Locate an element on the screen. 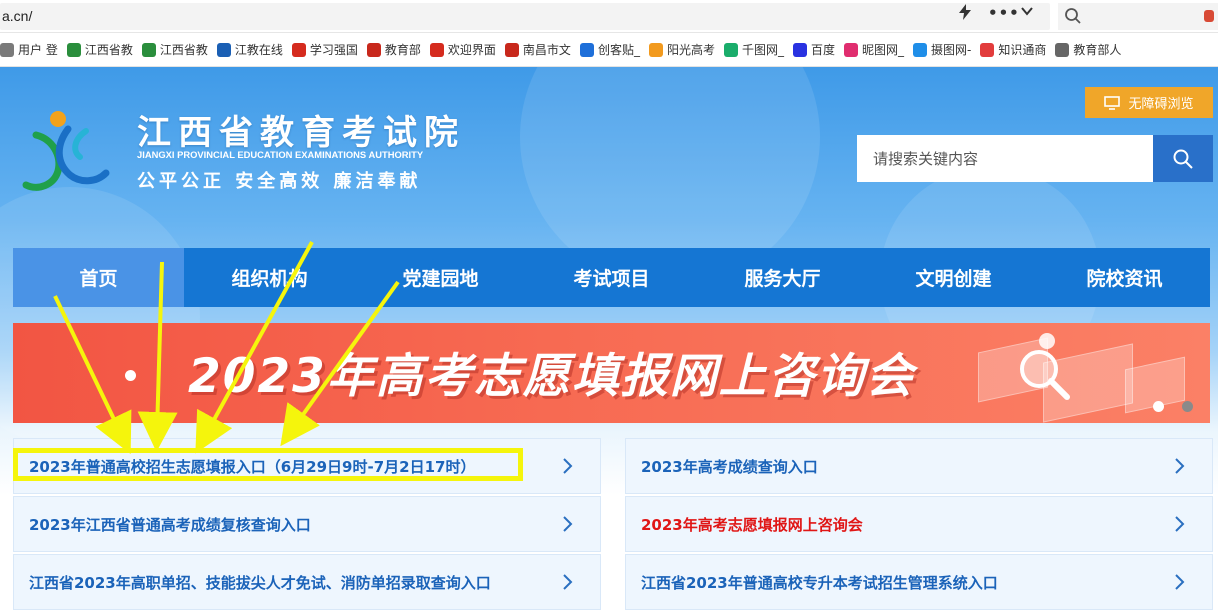 This screenshot has width=1218, height=616. nav-item: 文明创建 is located at coordinates (953, 277).